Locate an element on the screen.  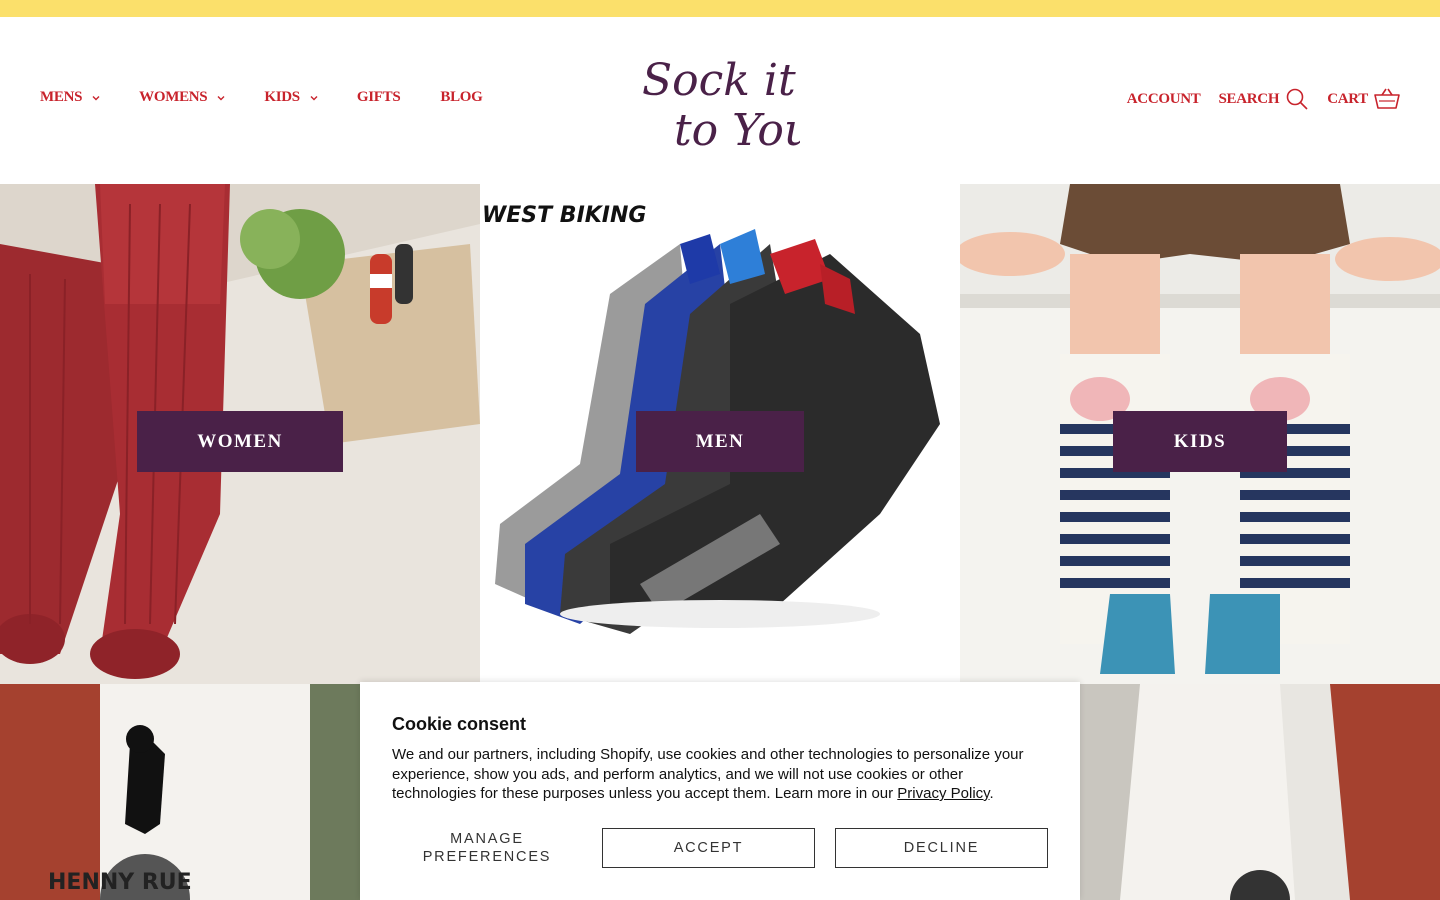
shop-men-button: MEN is located at coordinates (720, 441).